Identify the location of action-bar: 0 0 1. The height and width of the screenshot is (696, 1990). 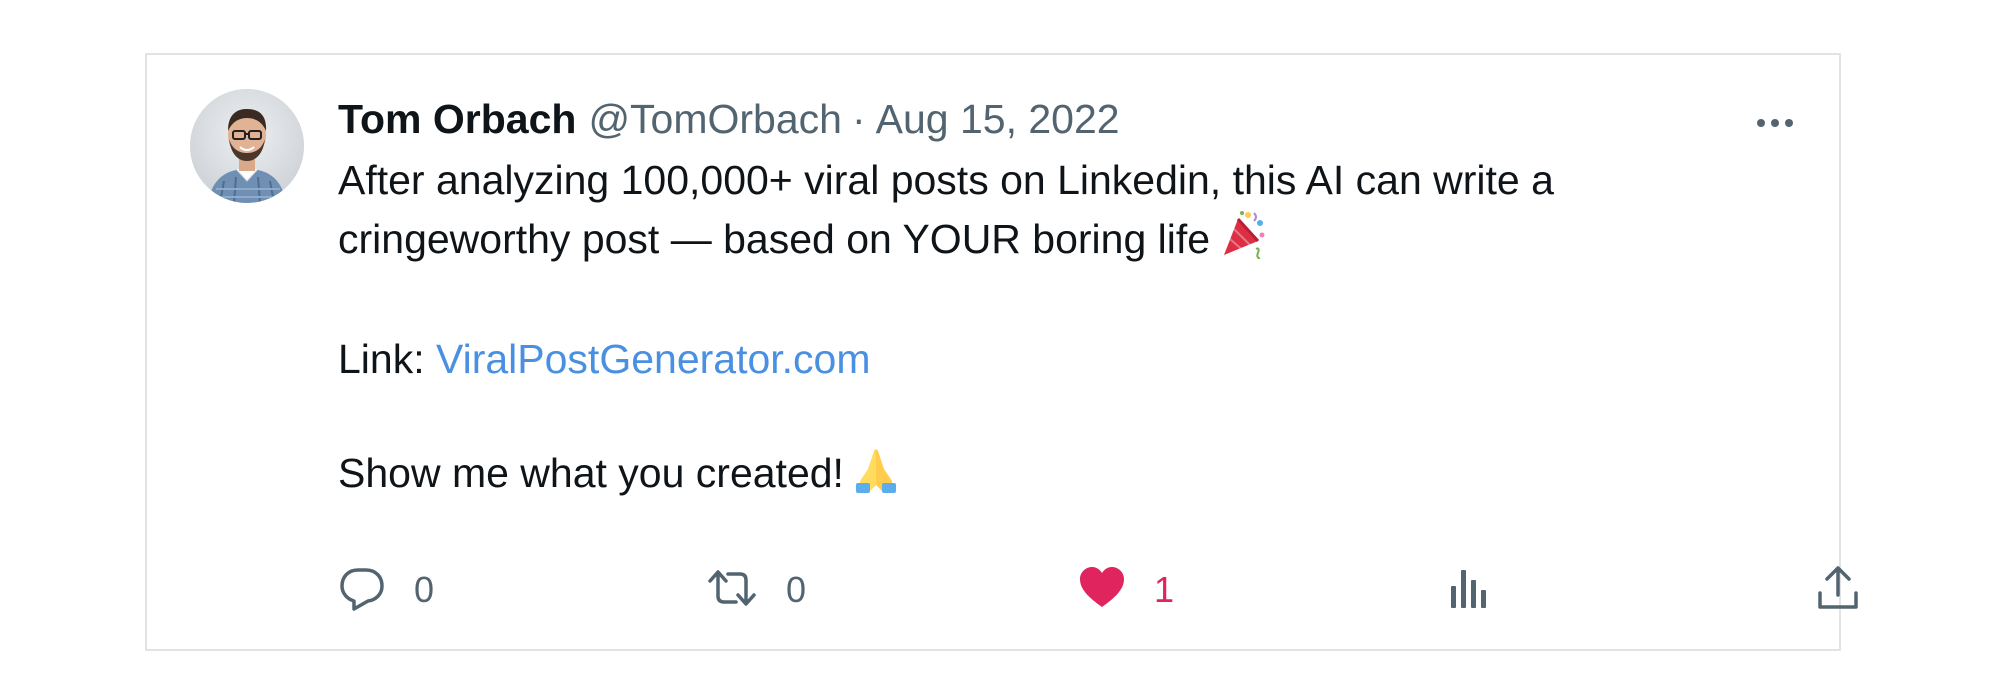
(1098, 590).